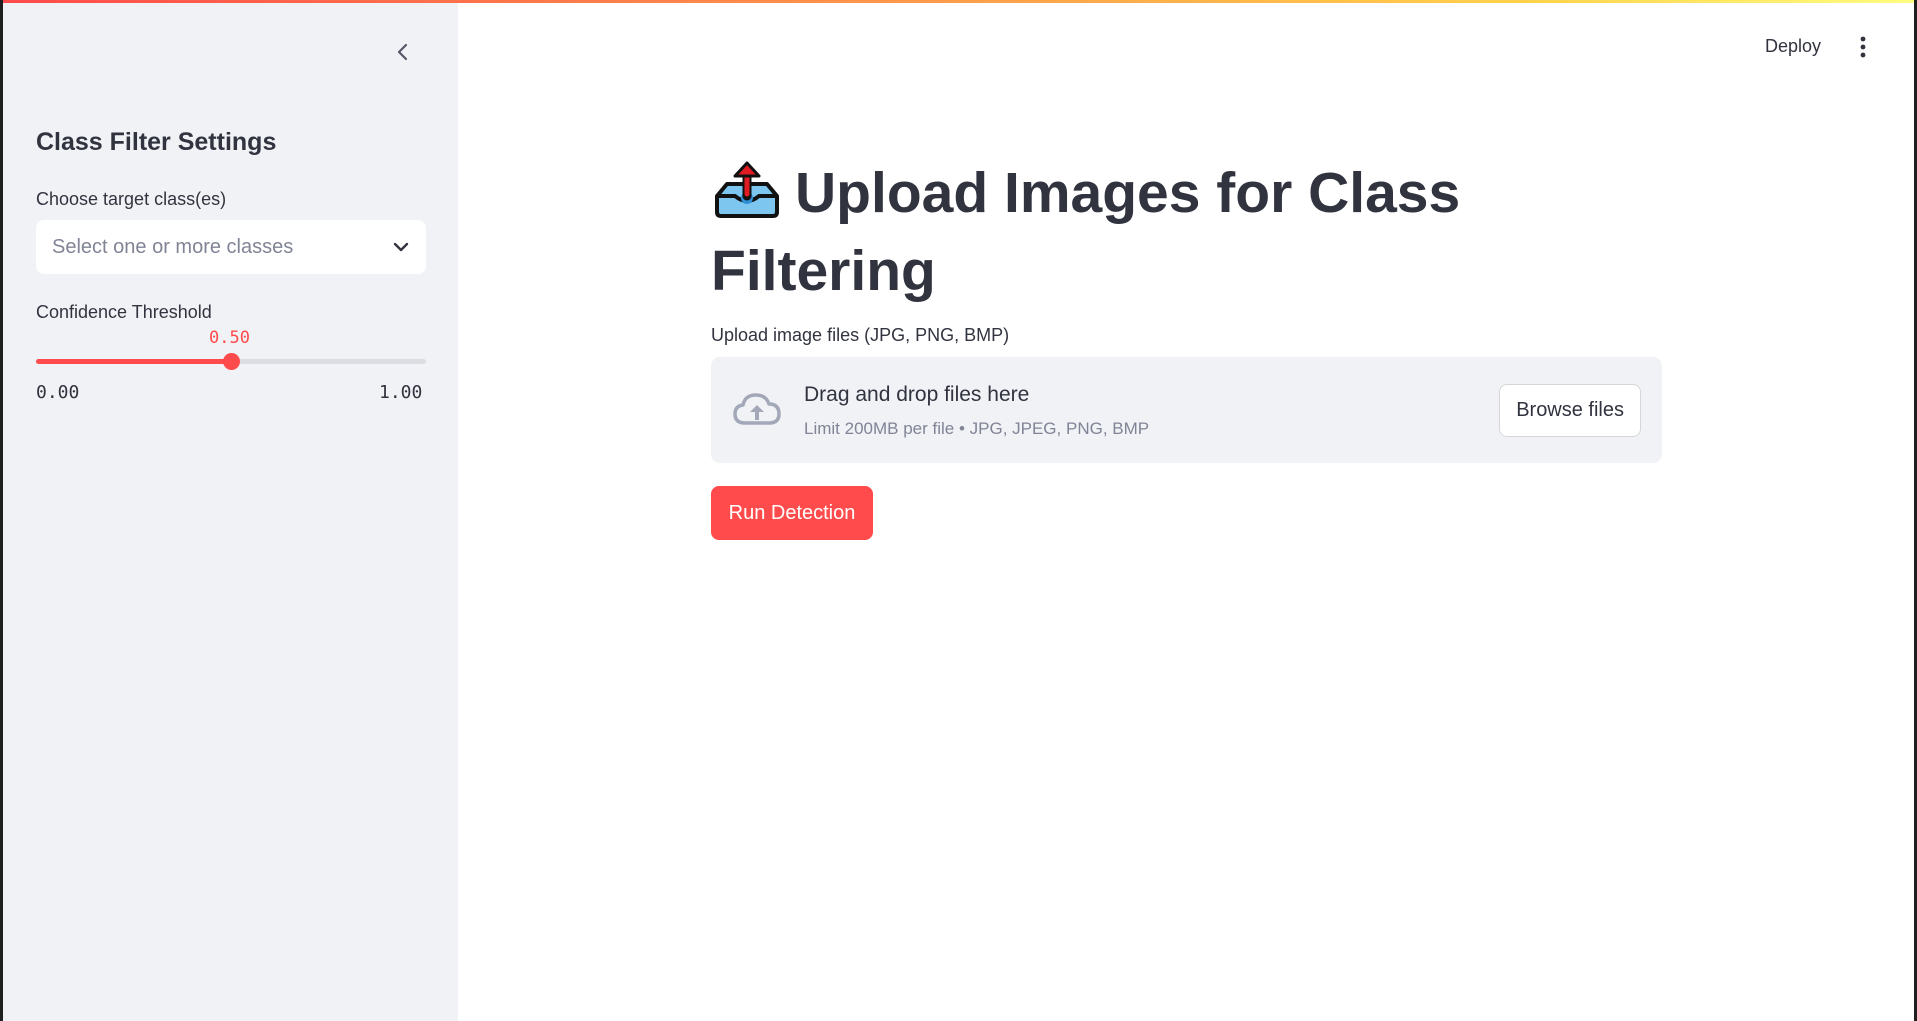 Image resolution: width=1917 pixels, height=1021 pixels. I want to click on main-menu-button, so click(1863, 47).